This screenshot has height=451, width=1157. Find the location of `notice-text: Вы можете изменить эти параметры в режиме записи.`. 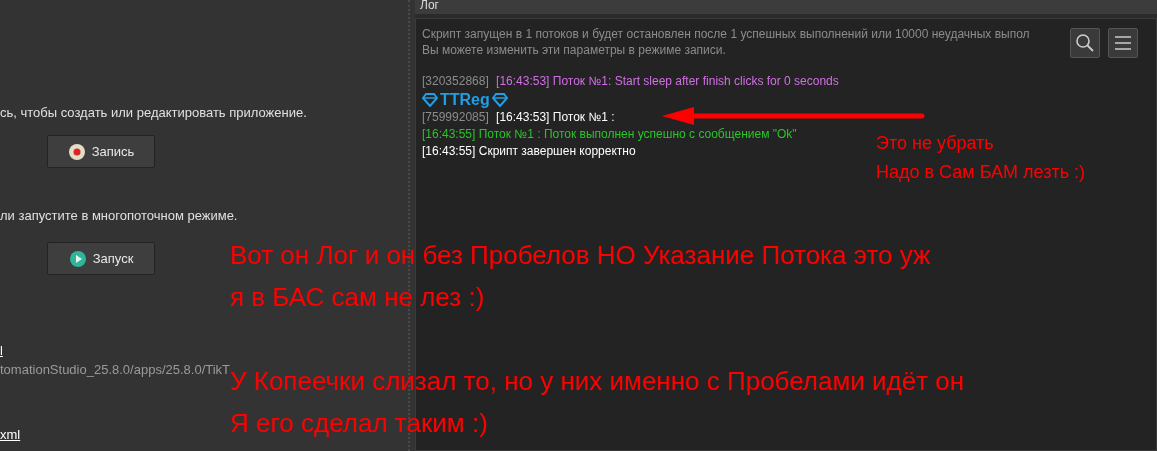

notice-text: Вы можете изменить эти параметры в режиме записи. is located at coordinates (574, 50).